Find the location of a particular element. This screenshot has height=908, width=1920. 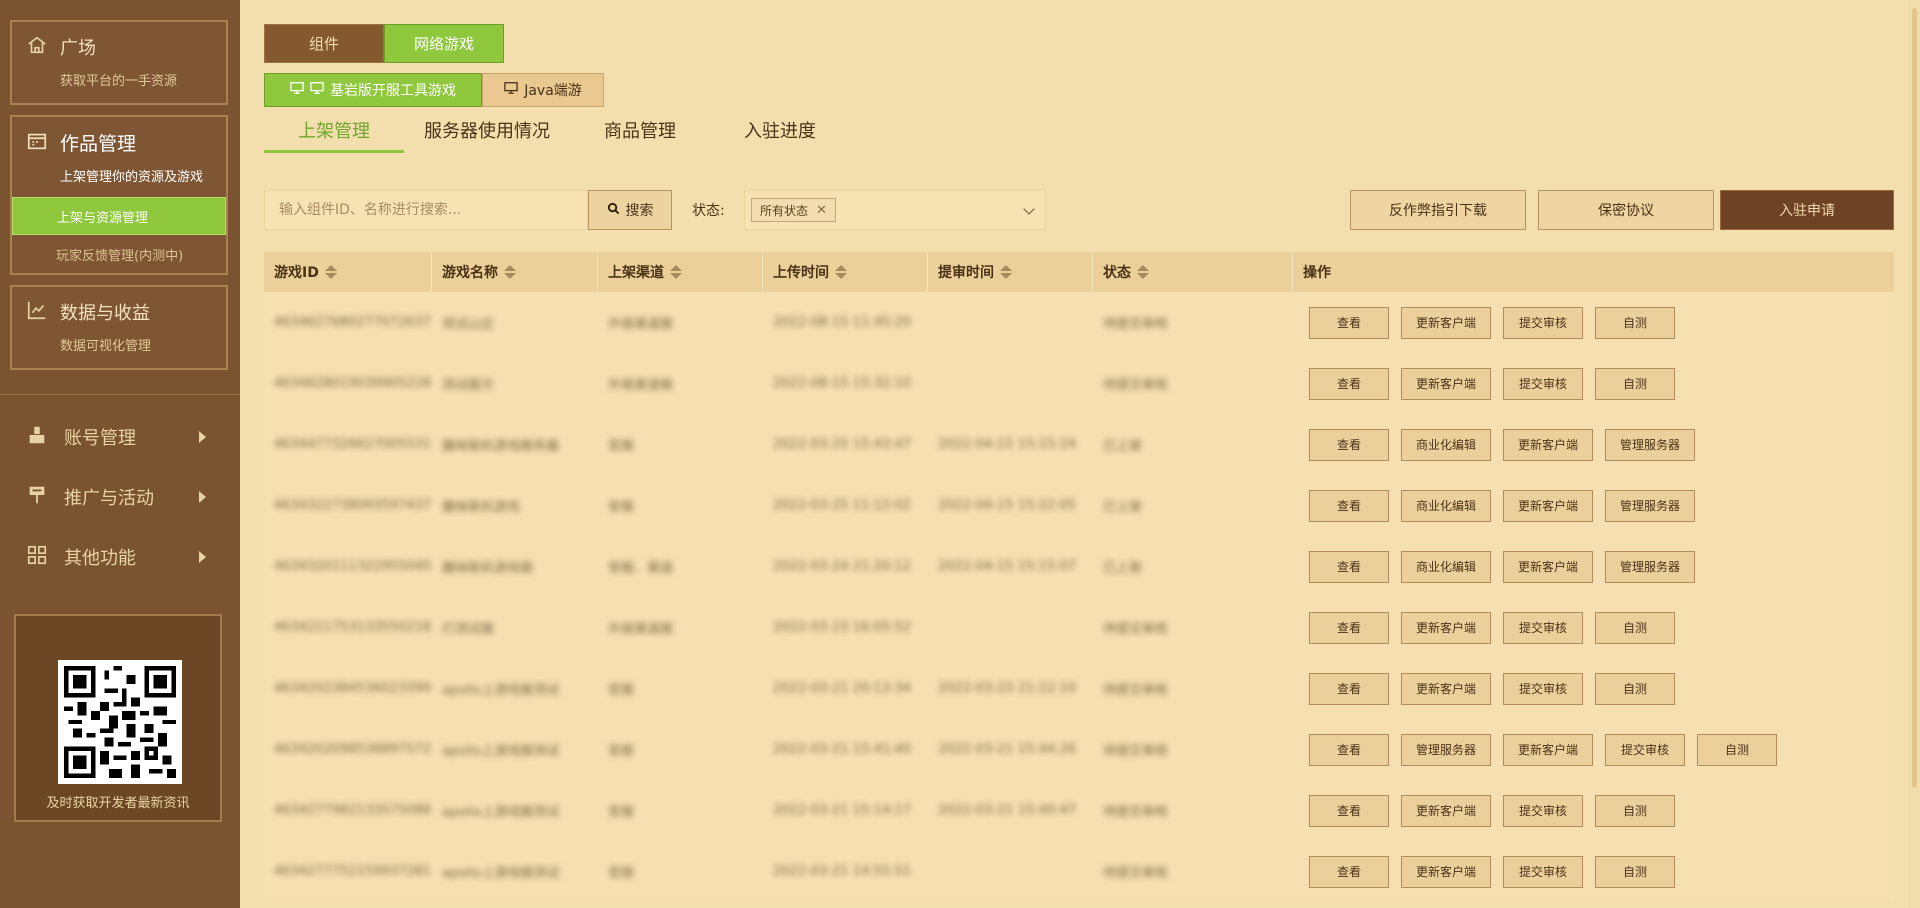

cell-status: 已上架 is located at coordinates (1123, 507).